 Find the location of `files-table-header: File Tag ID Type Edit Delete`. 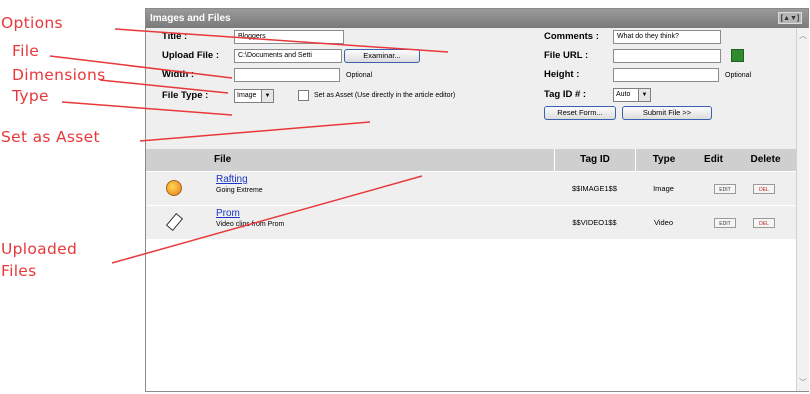

files-table-header: File Tag ID Type Edit Delete is located at coordinates (471, 160).